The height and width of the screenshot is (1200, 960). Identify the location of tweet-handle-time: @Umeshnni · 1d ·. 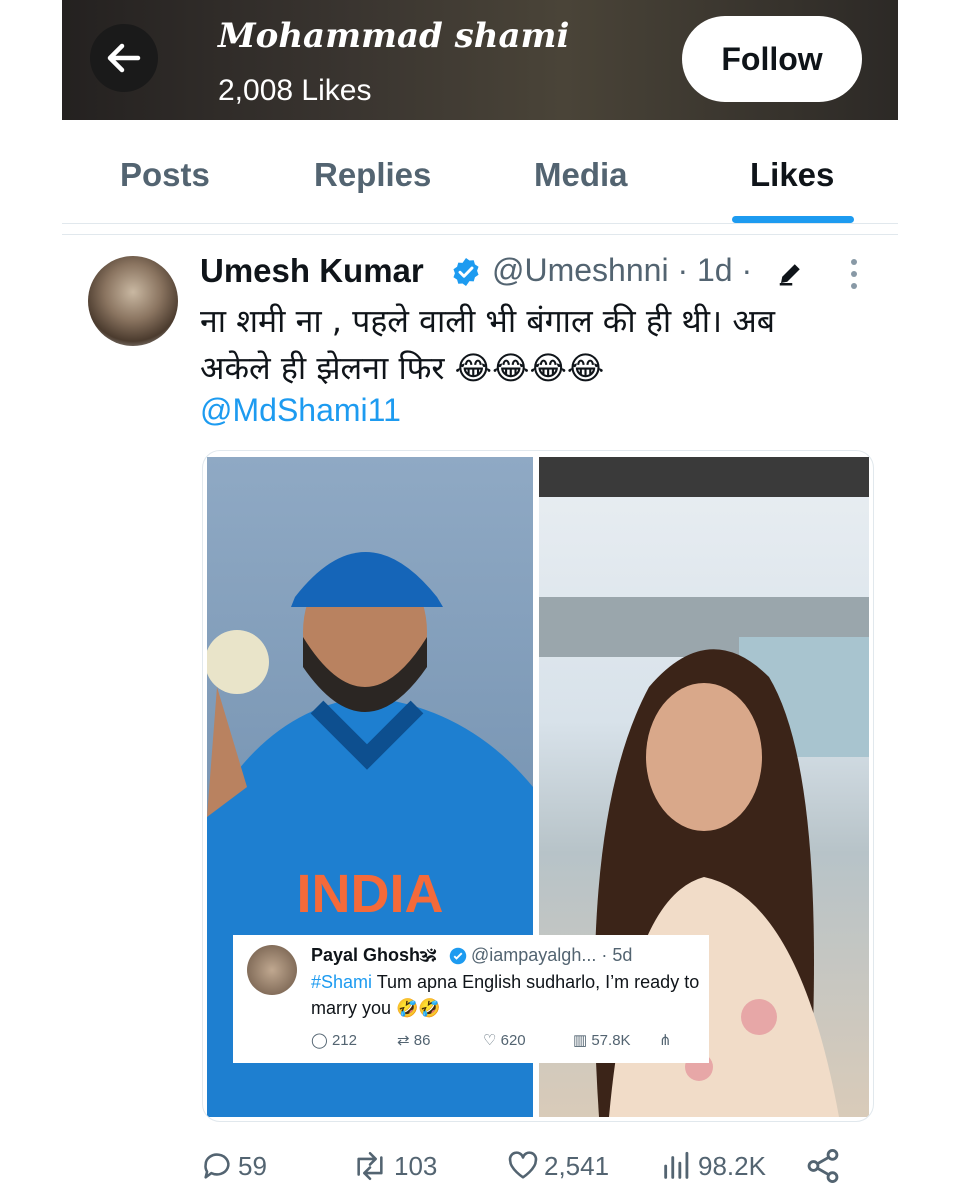
(622, 270).